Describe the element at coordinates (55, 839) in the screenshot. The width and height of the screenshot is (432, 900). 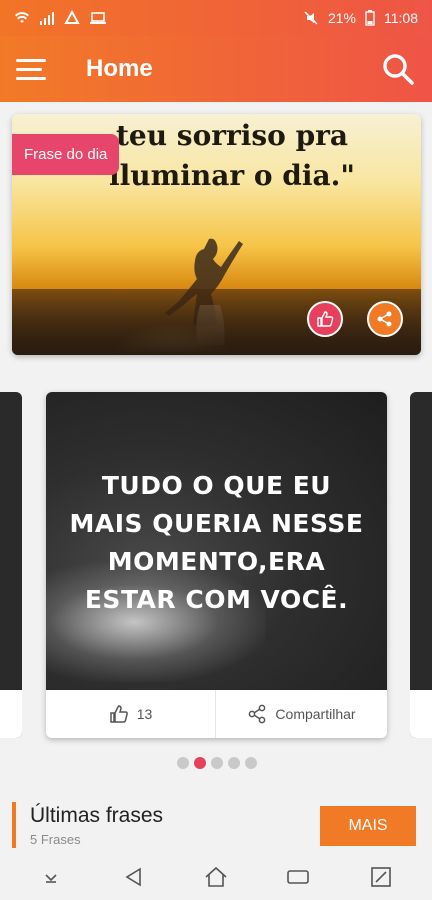
I see `section-subtitle: 5 Frases` at that location.